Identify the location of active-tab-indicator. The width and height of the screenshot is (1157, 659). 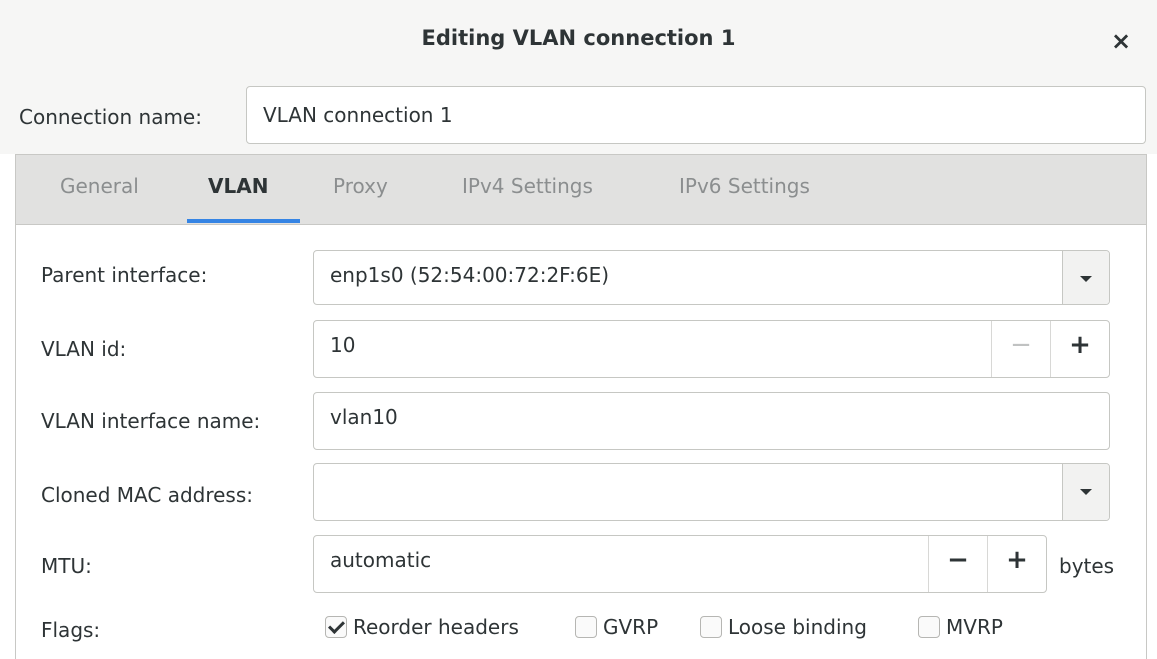
(243, 221).